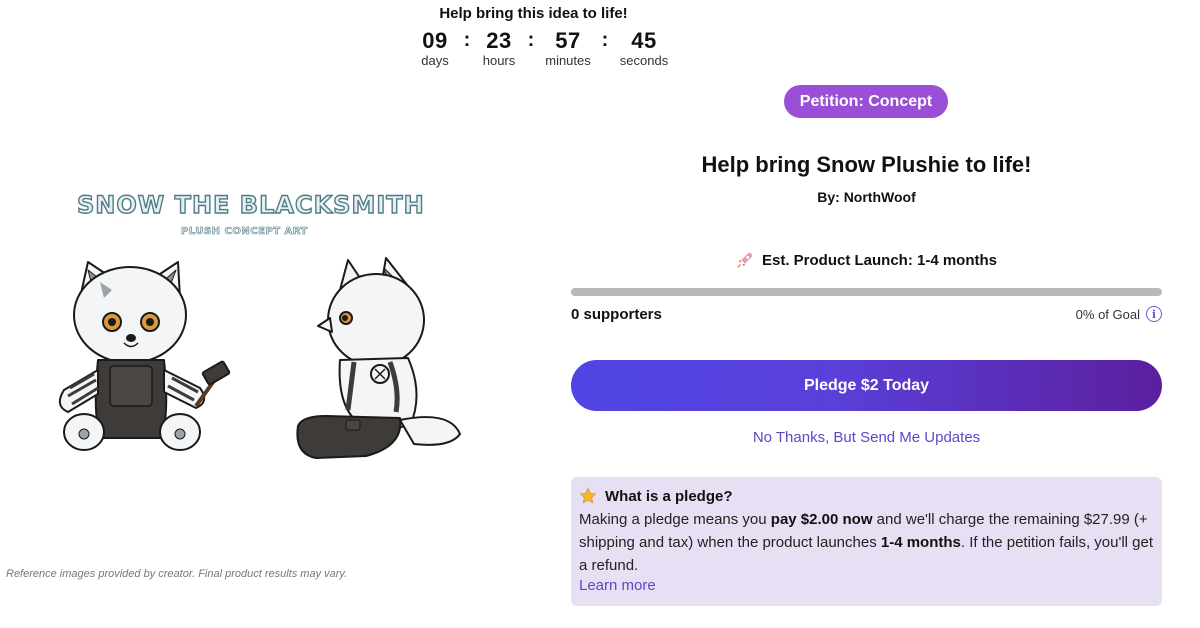 This screenshot has width=1200, height=628. Describe the element at coordinates (669, 496) in the screenshot. I see `pledge-info-title: What is a pledge?` at that location.